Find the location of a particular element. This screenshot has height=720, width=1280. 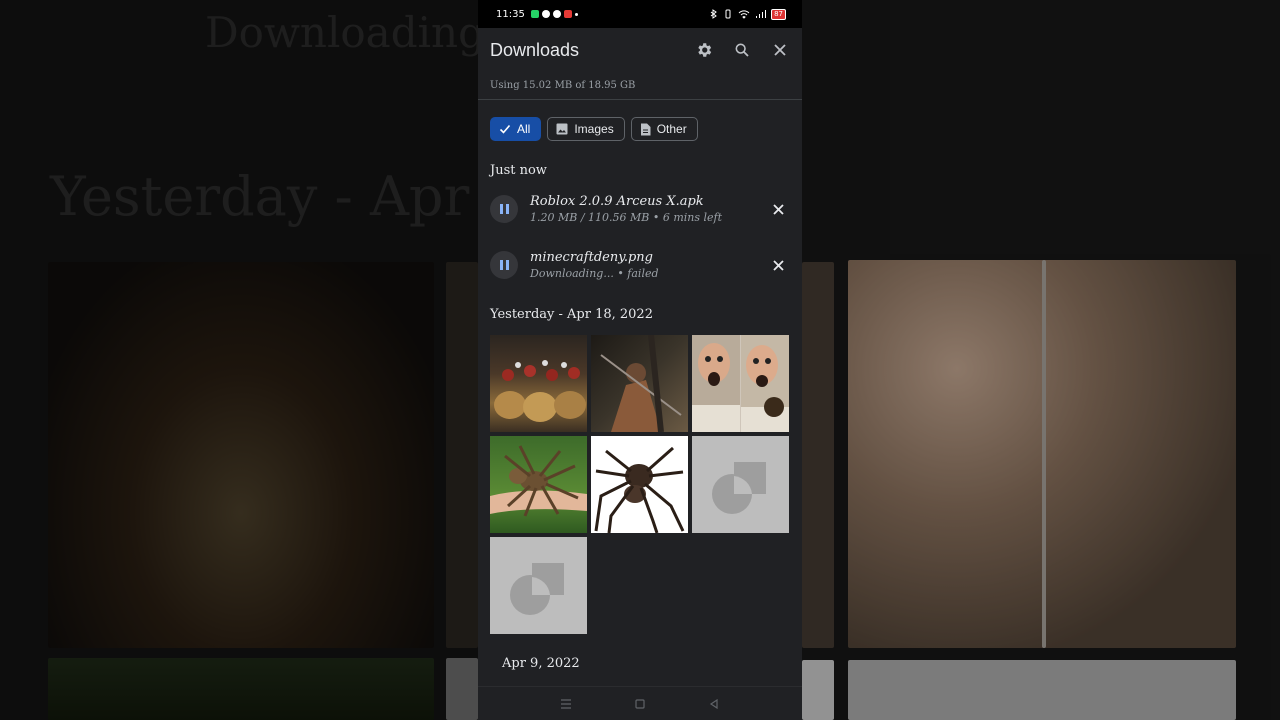

system-nav-bar is located at coordinates (640, 703).